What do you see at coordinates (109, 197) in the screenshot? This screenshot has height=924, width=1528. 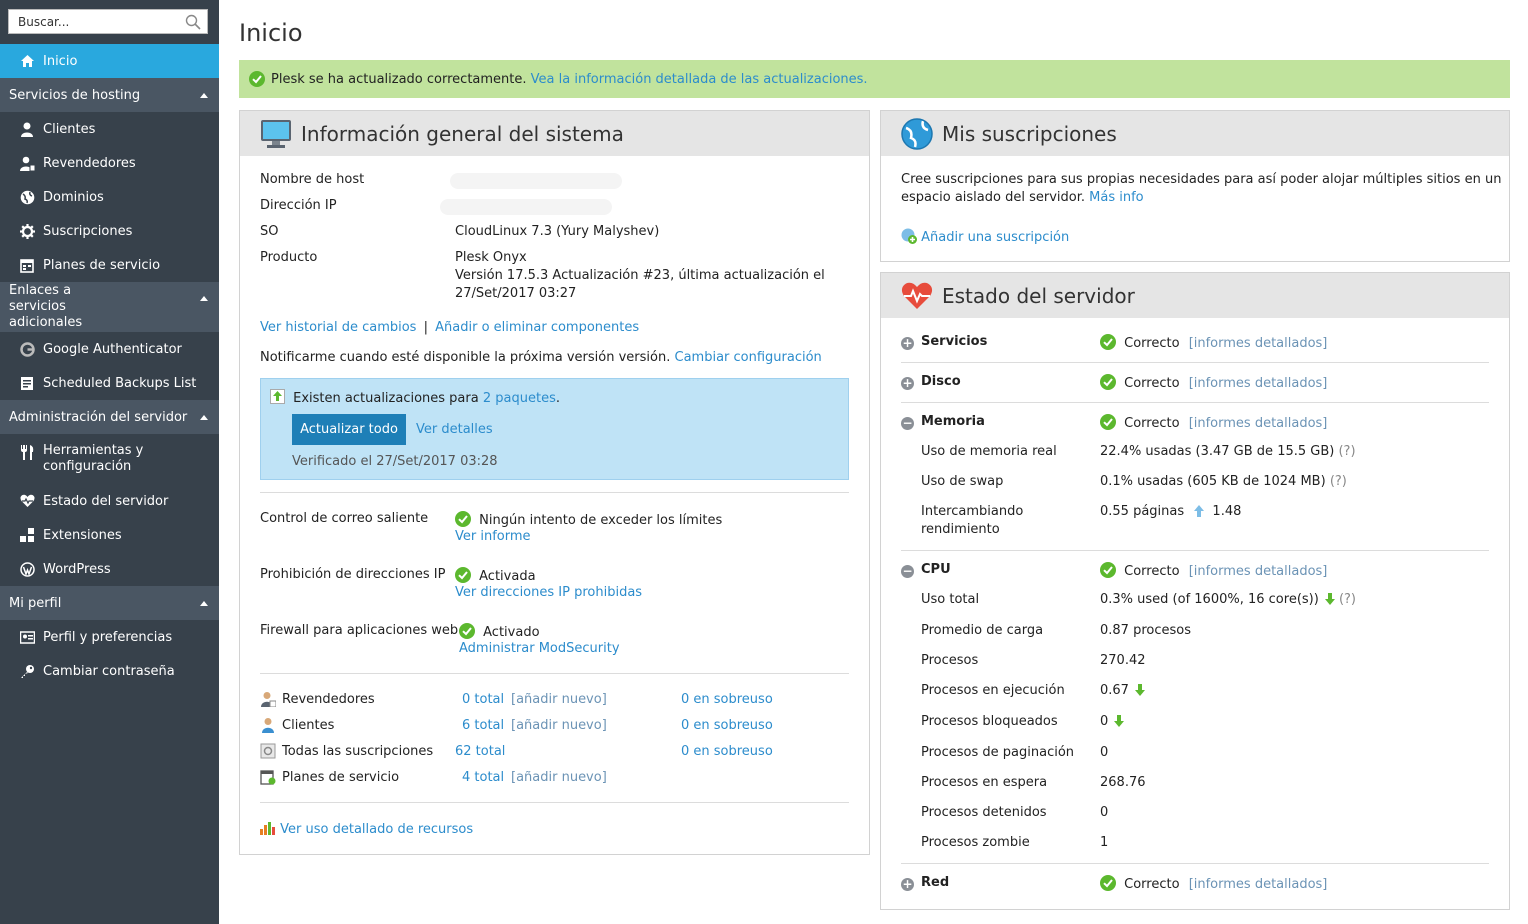 I see `sidebar-item-dominios: Dominios` at bounding box center [109, 197].